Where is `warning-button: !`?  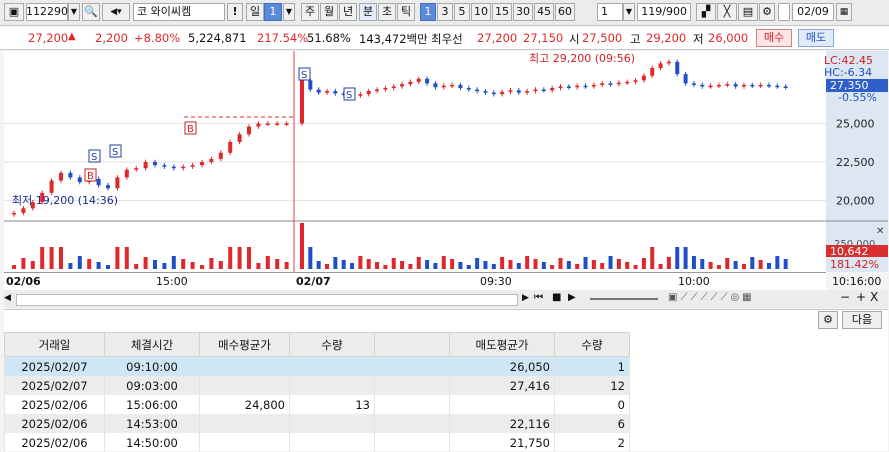
warning-button: ! is located at coordinates (235, 12).